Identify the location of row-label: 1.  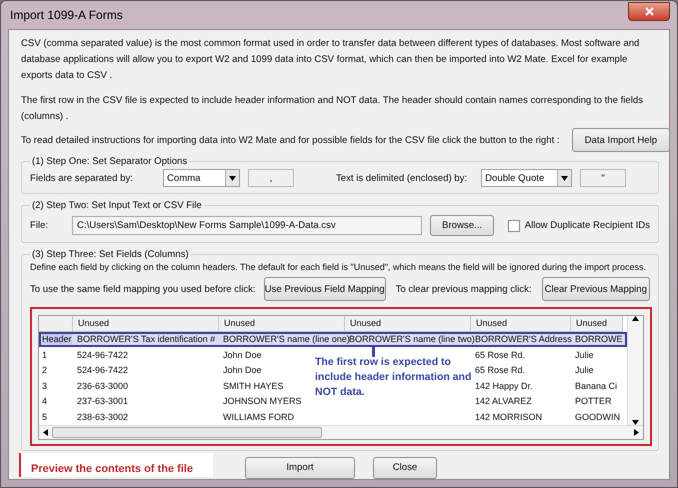
(45, 355).